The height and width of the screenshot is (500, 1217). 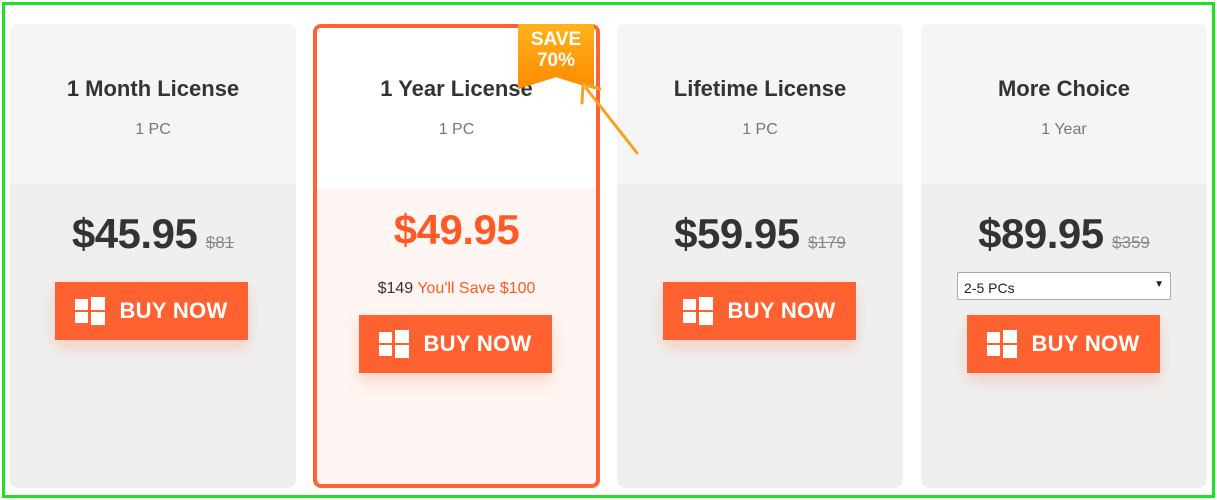 I want to click on select-value: 2-5 PCs, so click(x=989, y=288).